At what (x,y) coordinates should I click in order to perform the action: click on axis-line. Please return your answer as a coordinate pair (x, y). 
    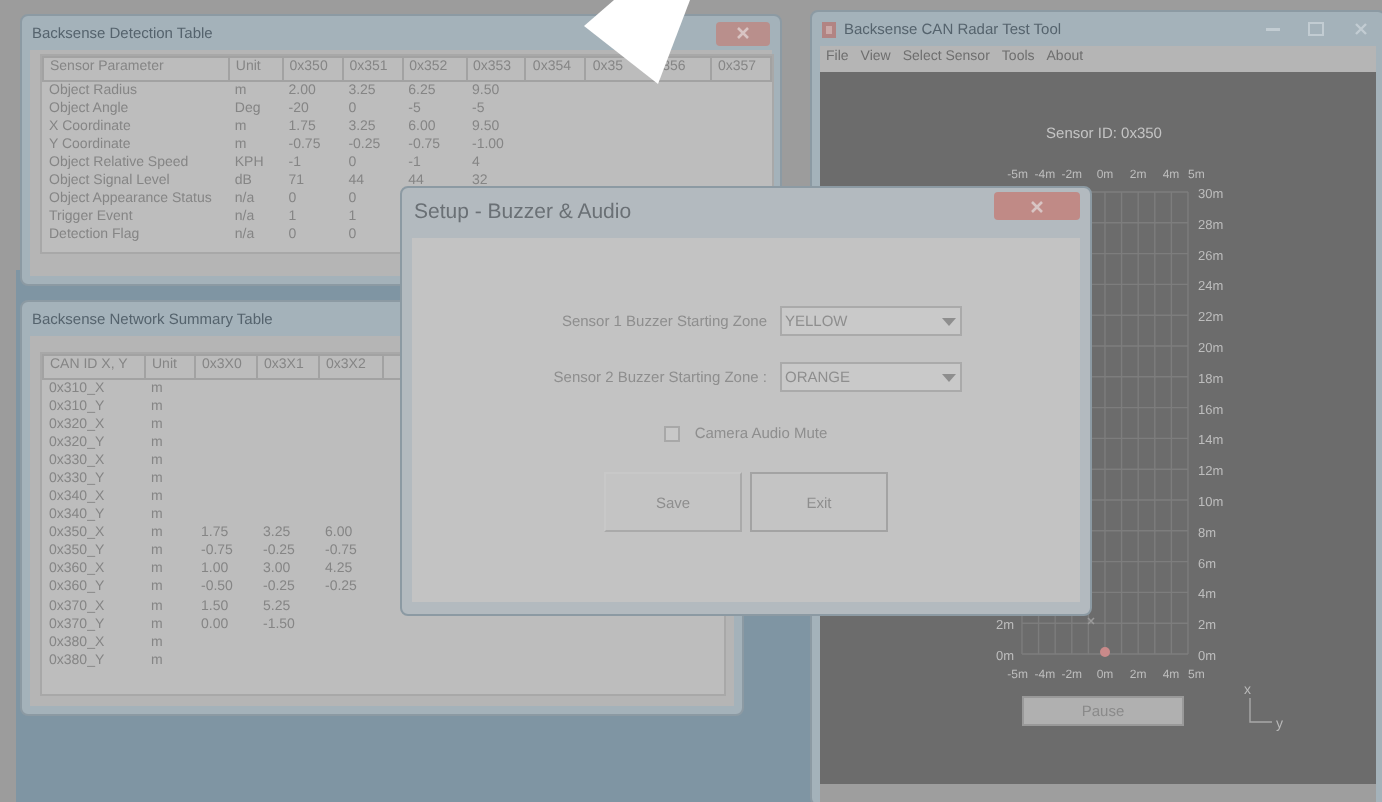
    Looking at the image, I should click on (1261, 710).